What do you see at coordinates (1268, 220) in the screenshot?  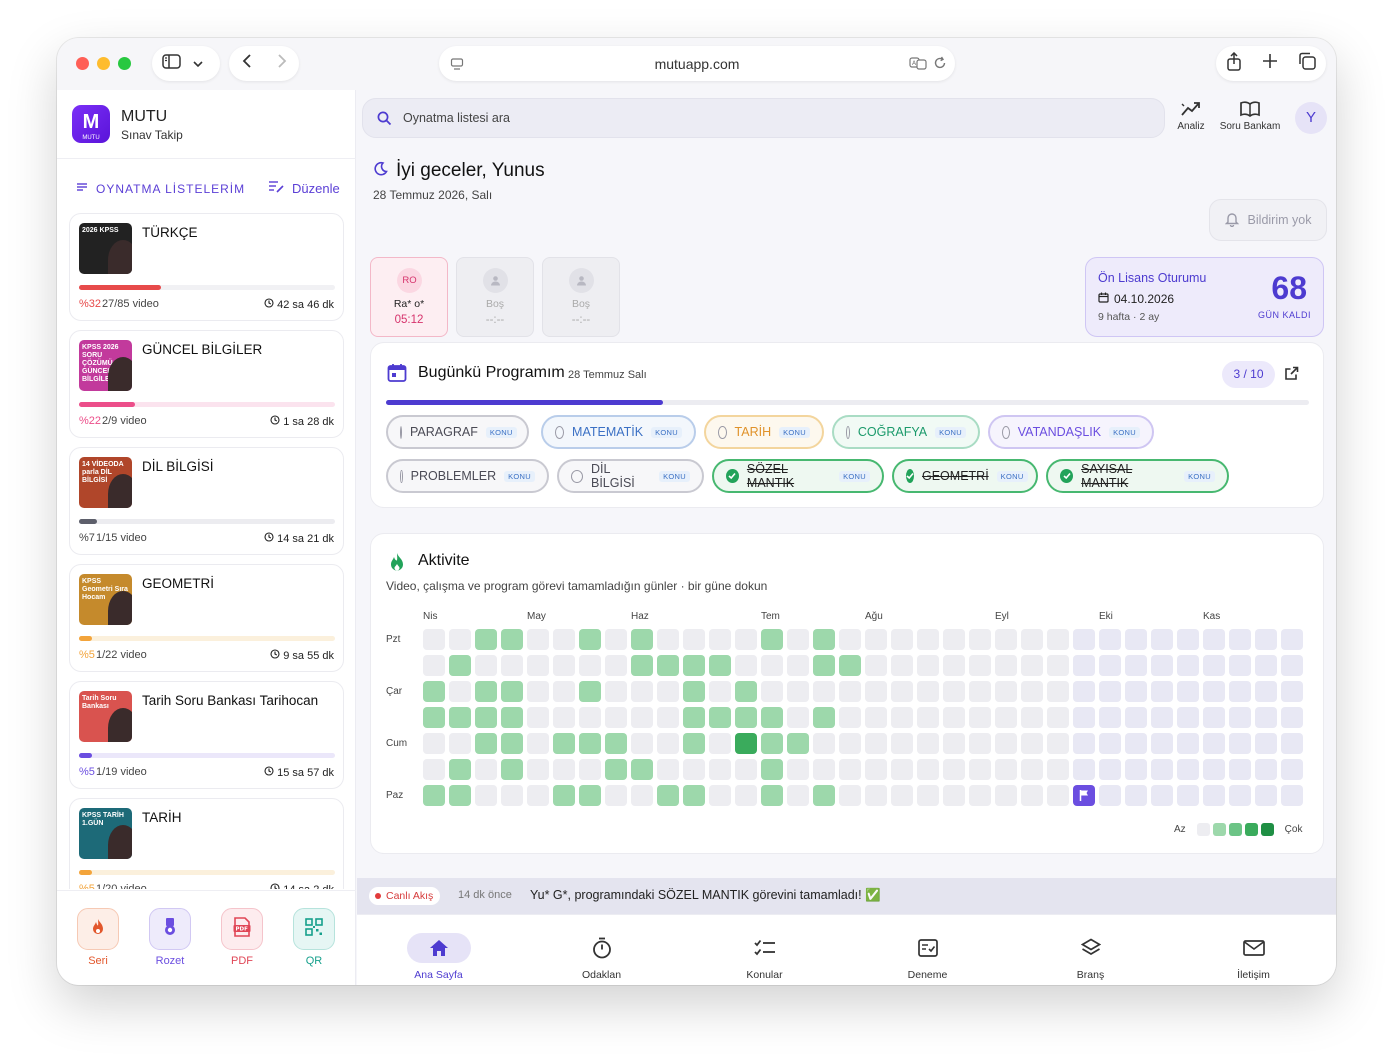 I see `notifications-button: Bildirim yok` at bounding box center [1268, 220].